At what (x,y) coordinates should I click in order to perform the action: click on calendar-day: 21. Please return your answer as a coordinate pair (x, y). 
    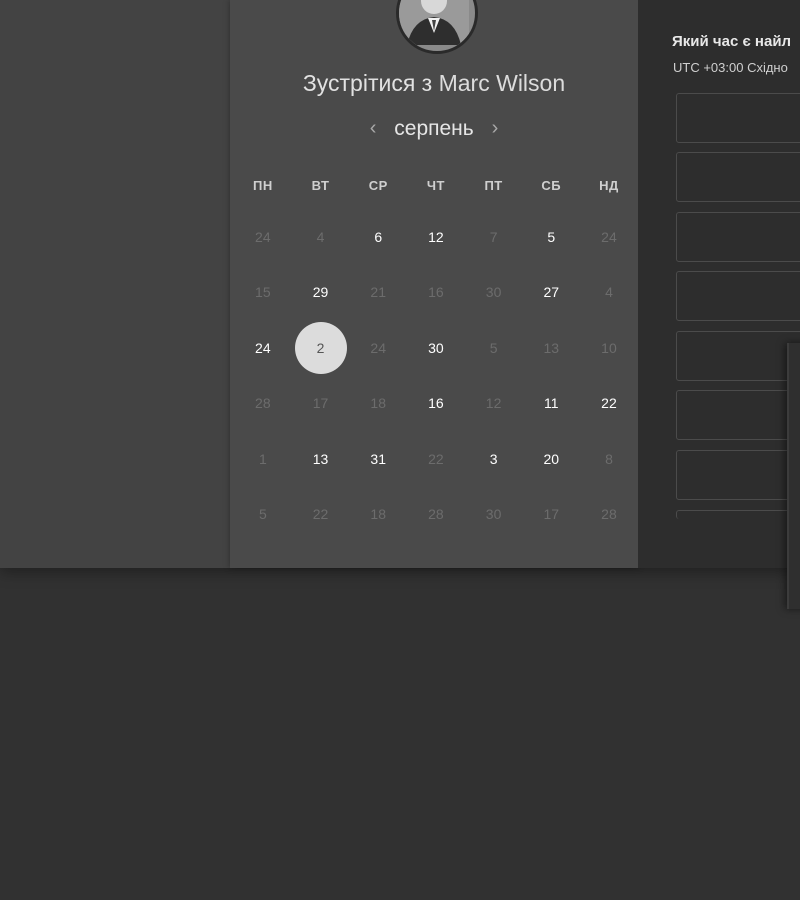
    Looking at the image, I should click on (378, 292).